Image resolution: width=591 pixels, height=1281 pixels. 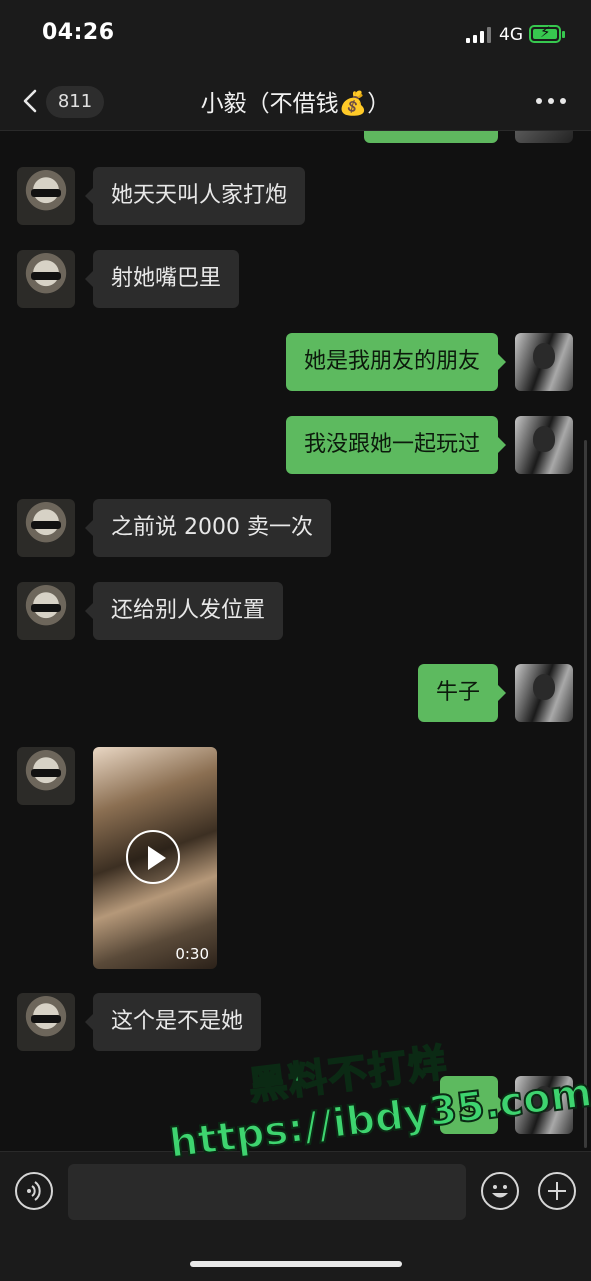 I want to click on play-icon, so click(x=153, y=857).